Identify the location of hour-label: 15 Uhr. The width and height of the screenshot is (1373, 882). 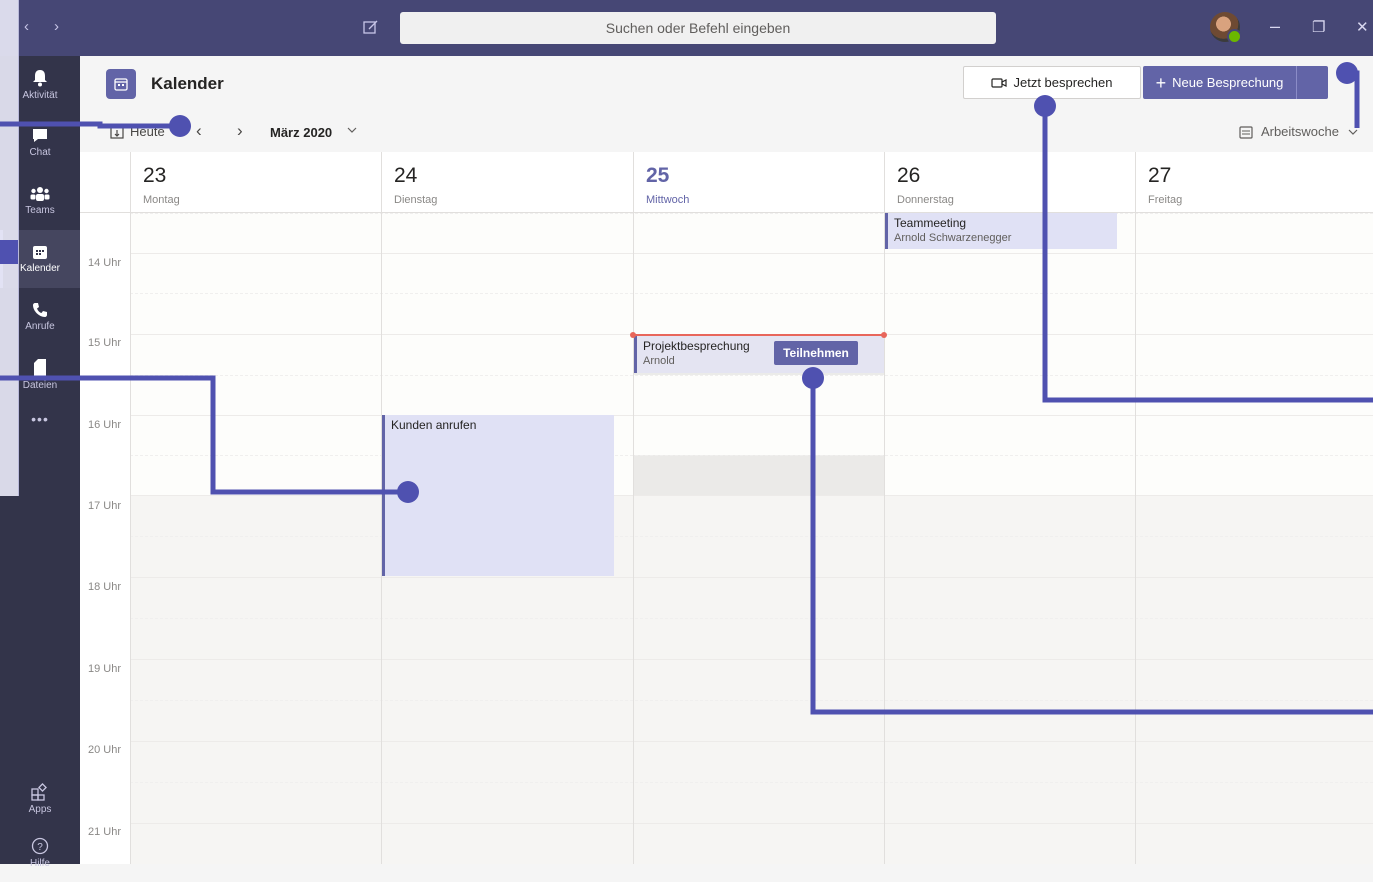
(105, 343).